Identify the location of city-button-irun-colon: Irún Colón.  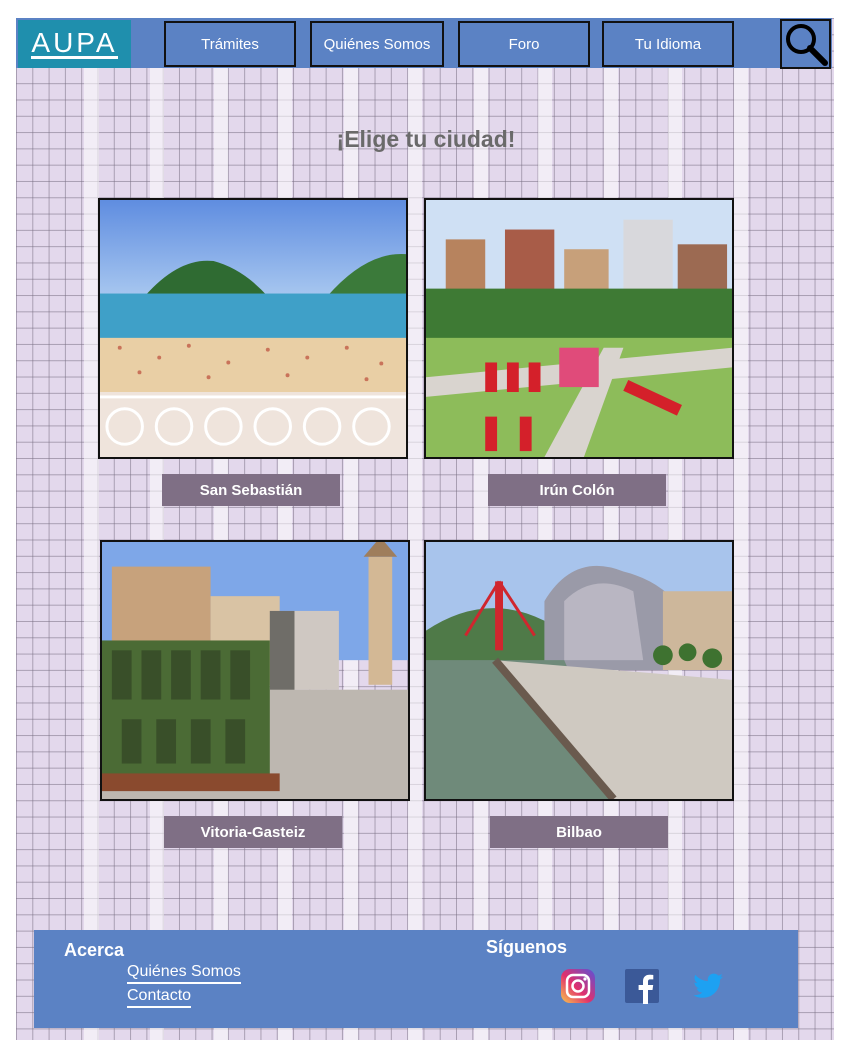
(577, 490).